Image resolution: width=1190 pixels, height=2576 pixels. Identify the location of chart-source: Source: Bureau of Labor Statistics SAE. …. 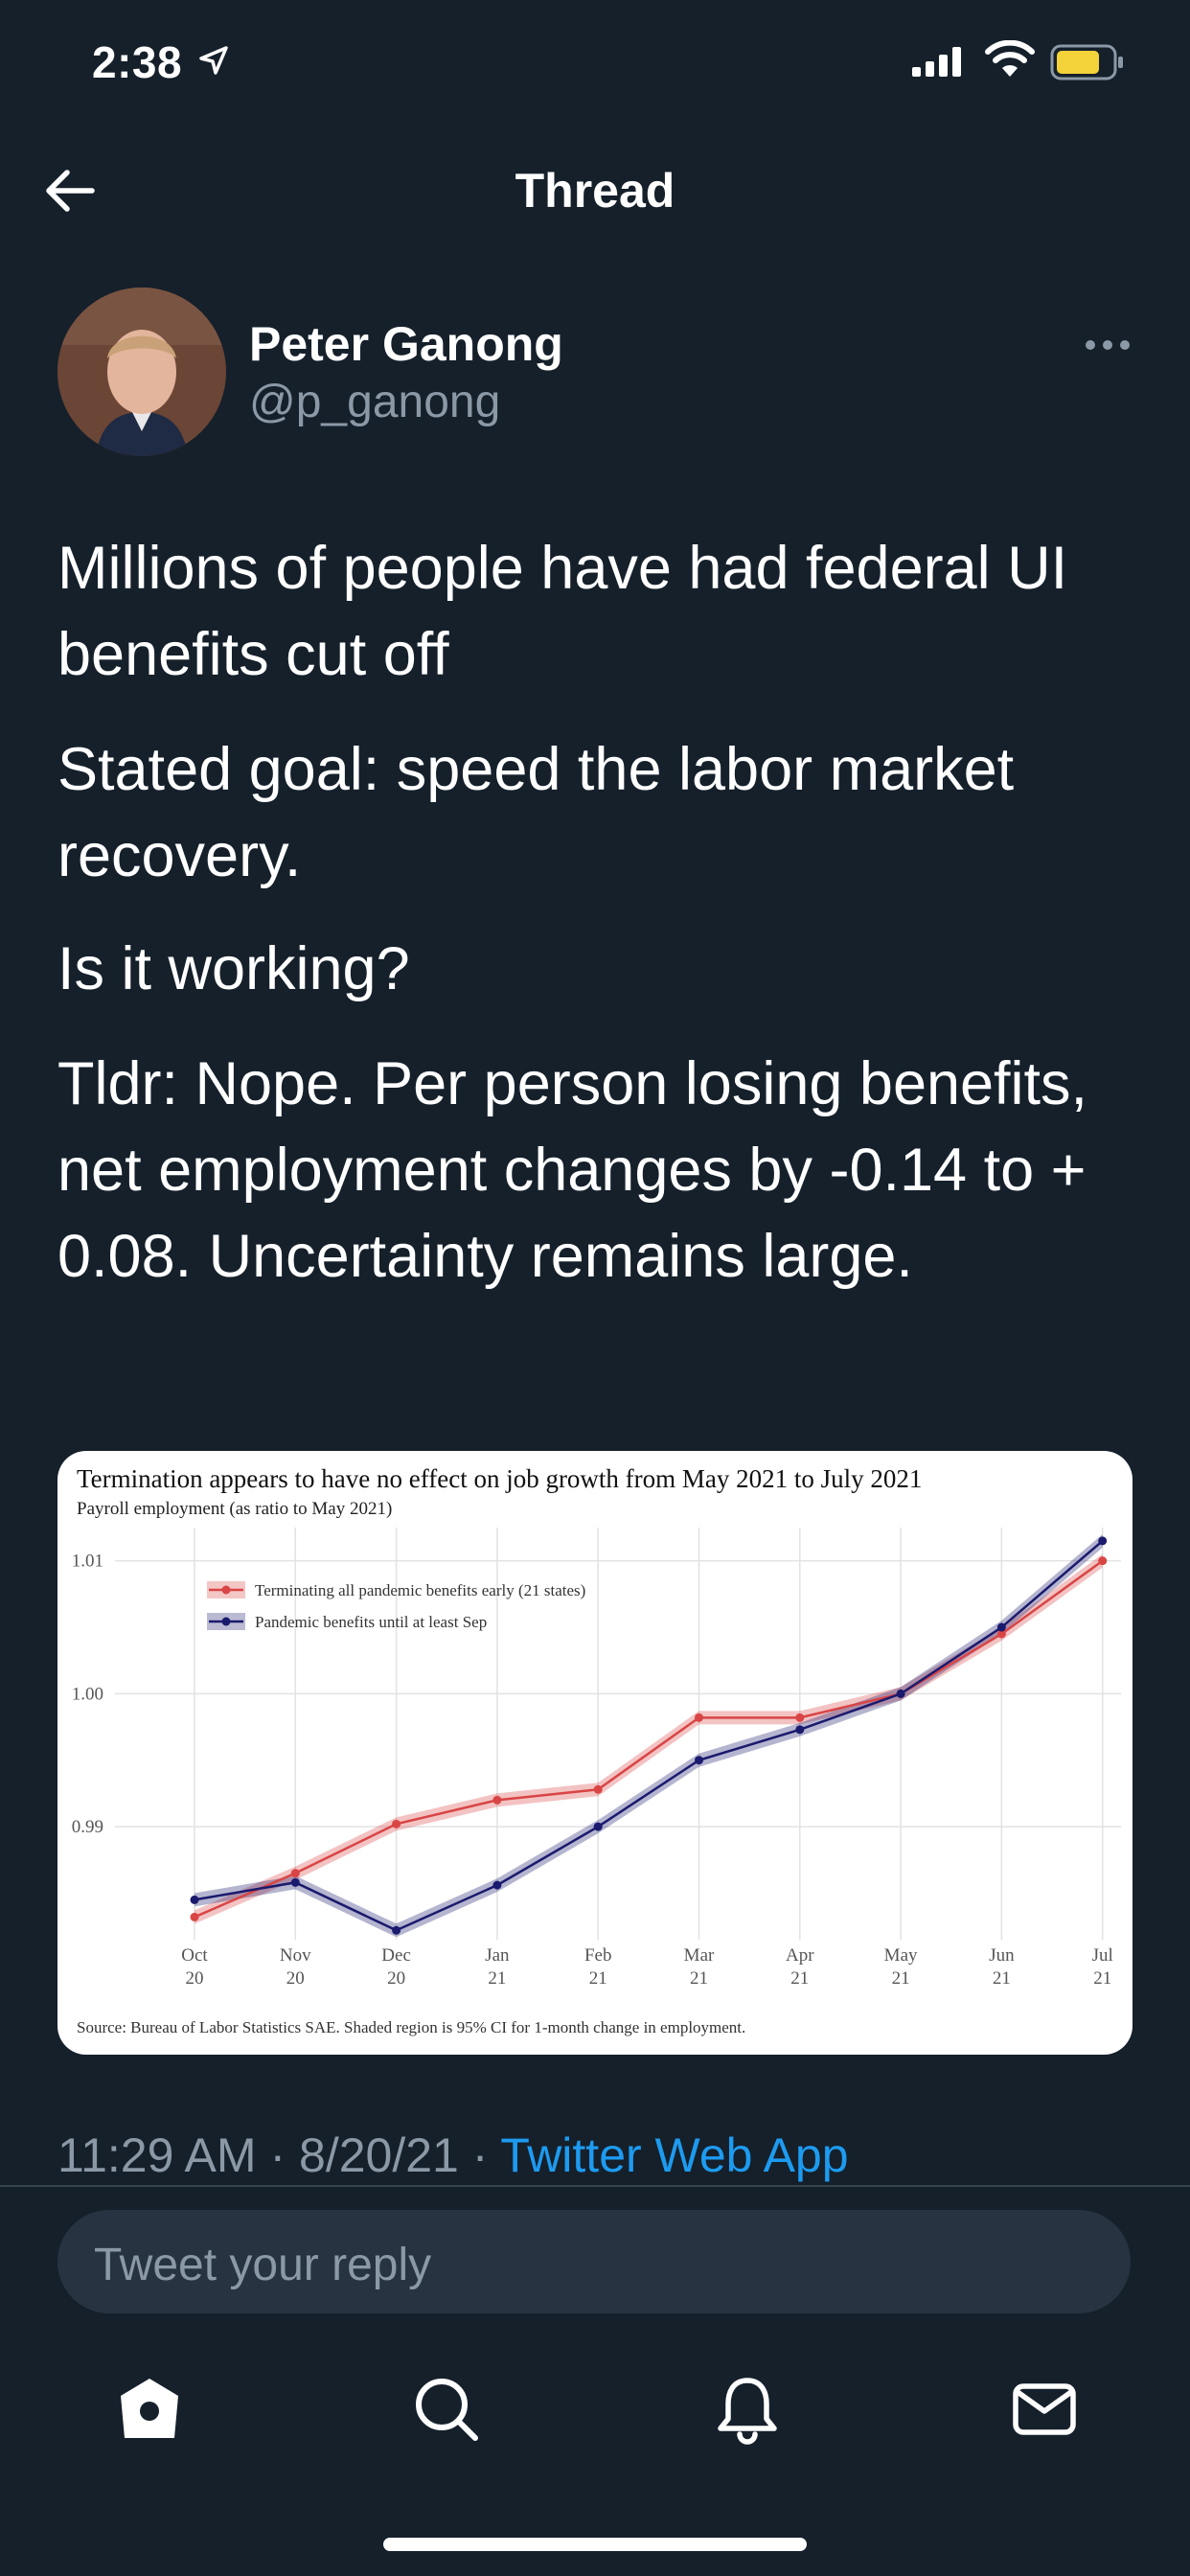
(412, 2027).